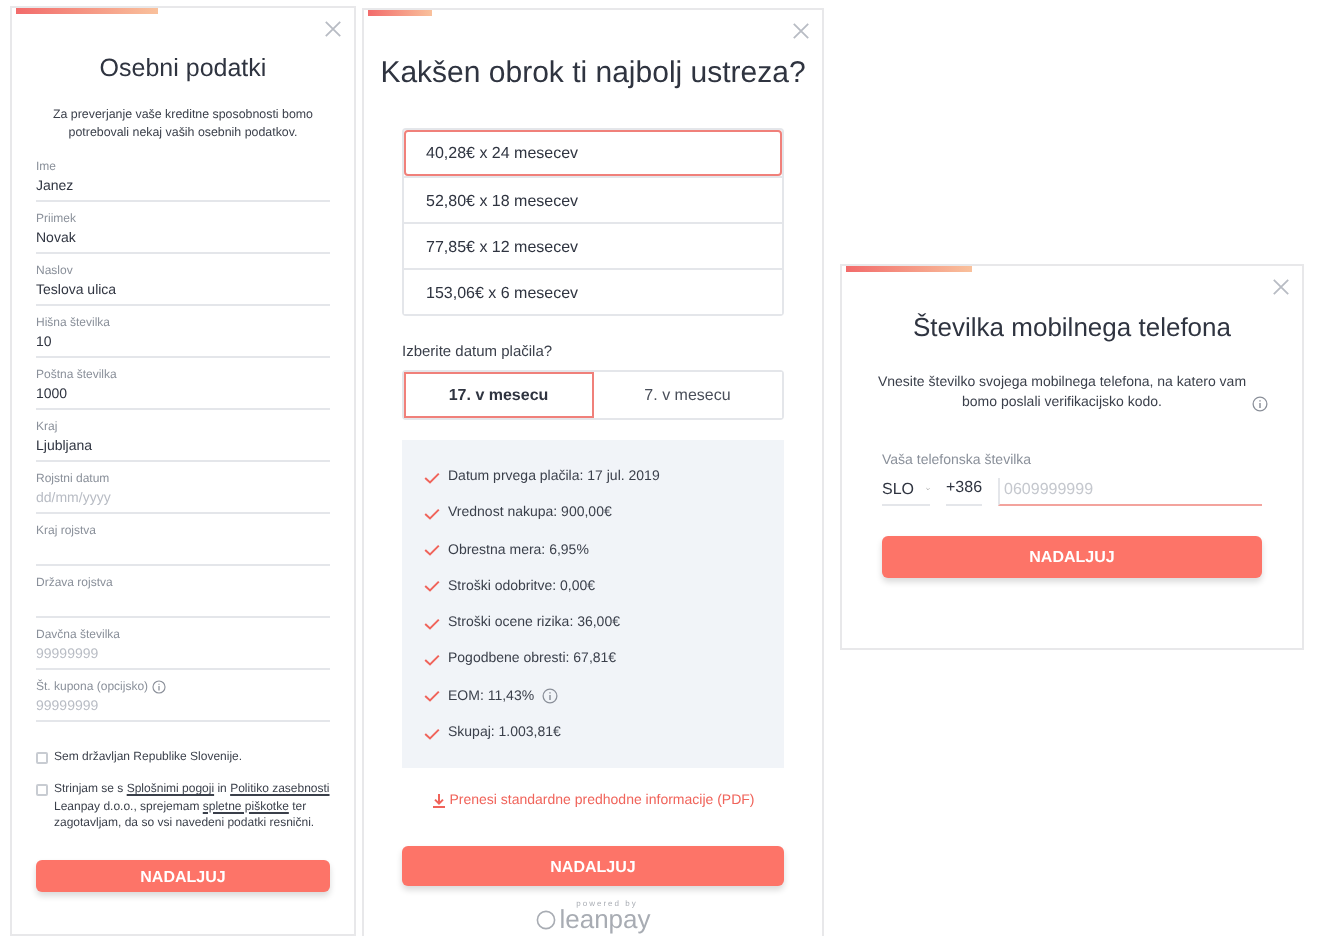  Describe the element at coordinates (438, 801) in the screenshot. I see `download-icon` at that location.